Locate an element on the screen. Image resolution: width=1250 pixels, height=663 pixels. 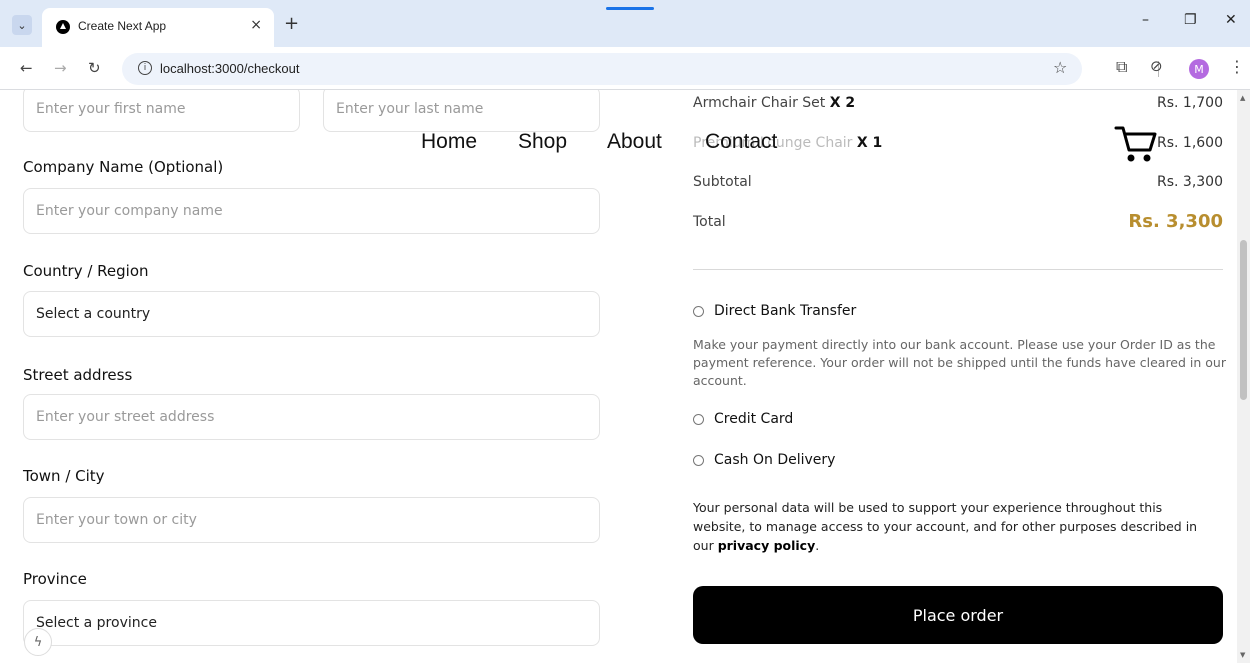
restore-icon: ❐ is located at coordinates (1190, 20).